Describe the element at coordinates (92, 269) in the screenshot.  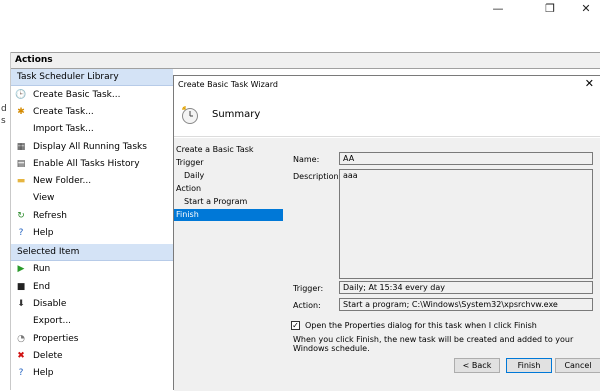
I see `action-run: ▶ Run` at that location.